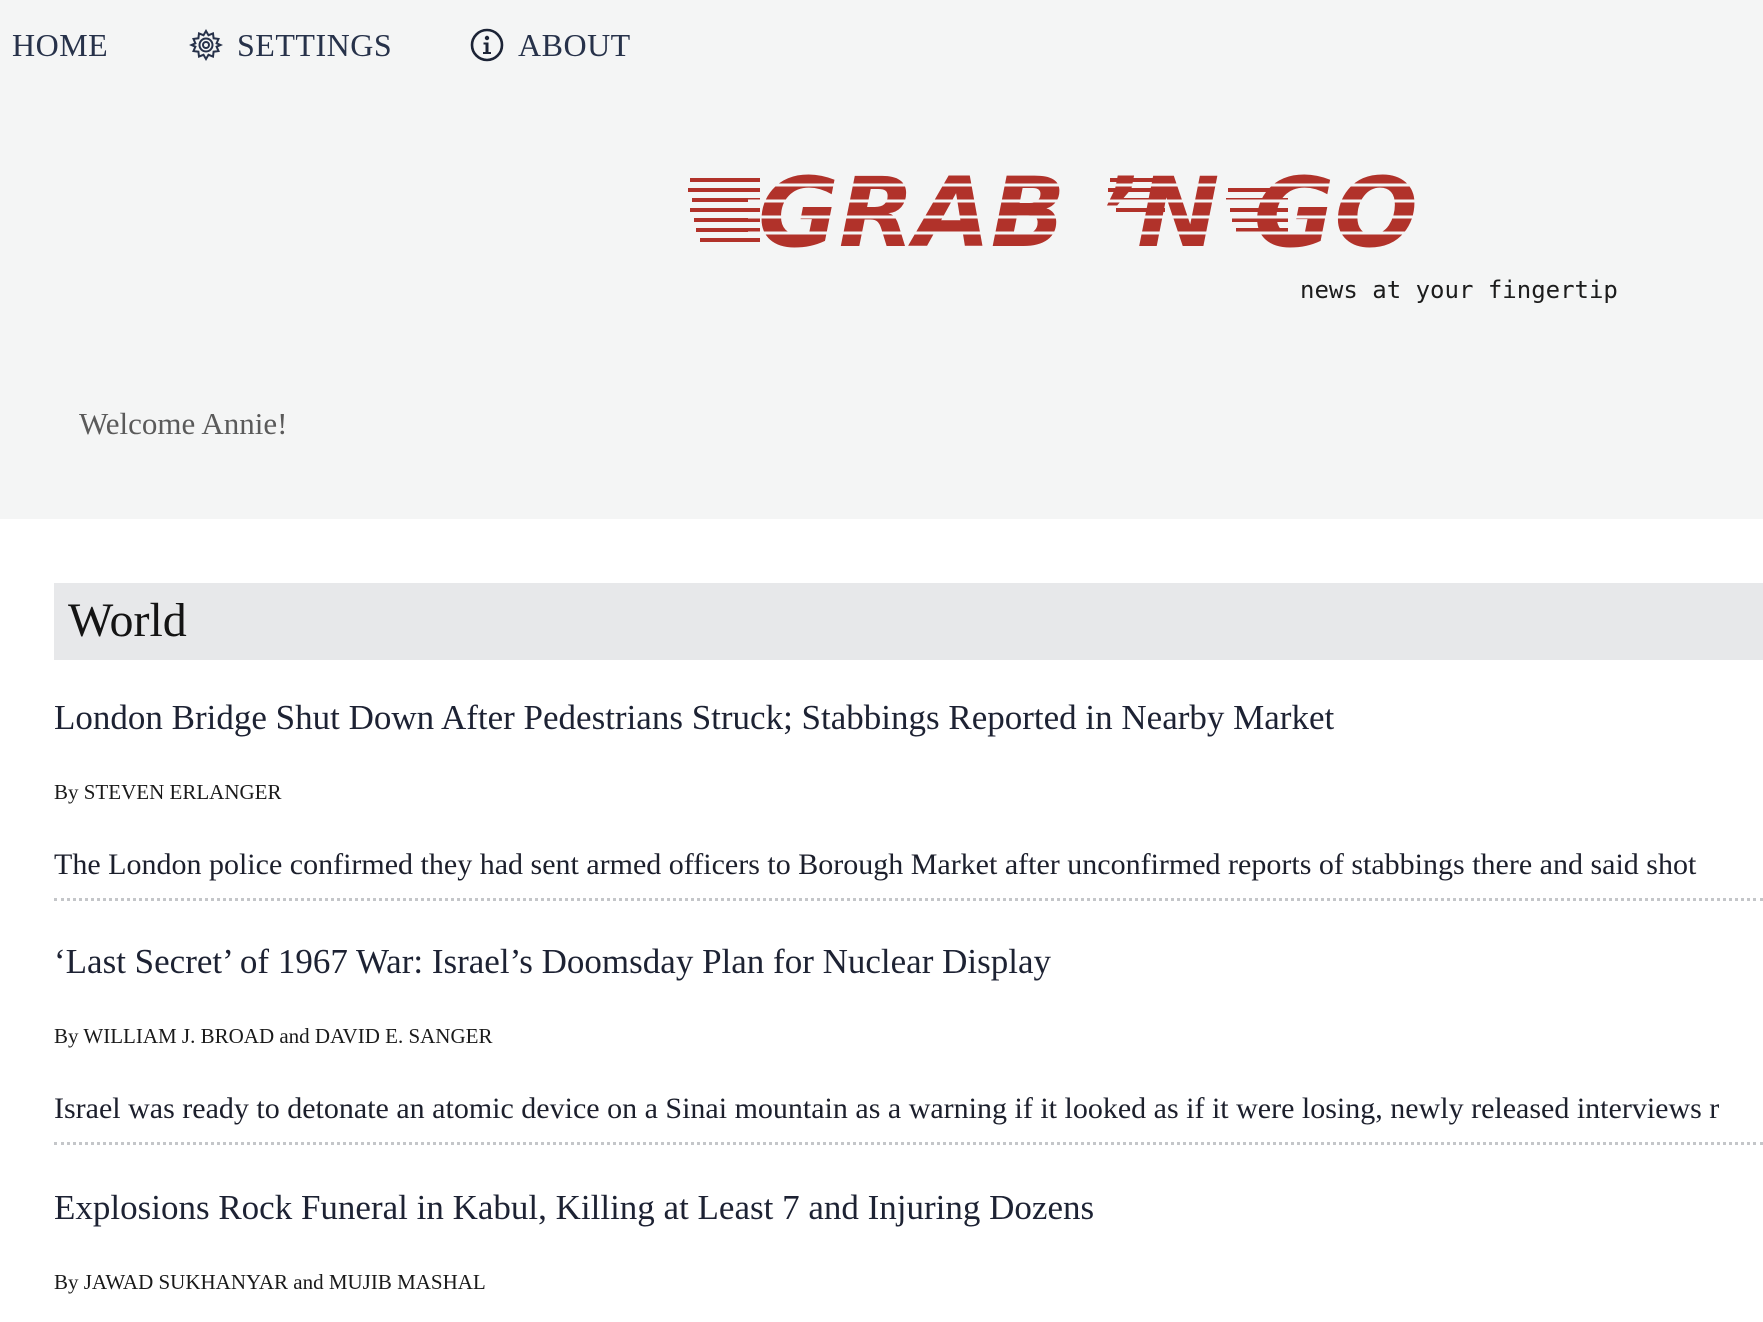 Image resolution: width=1763 pixels, height=1322 pixels. Describe the element at coordinates (487, 45) in the screenshot. I see `info-icon` at that location.